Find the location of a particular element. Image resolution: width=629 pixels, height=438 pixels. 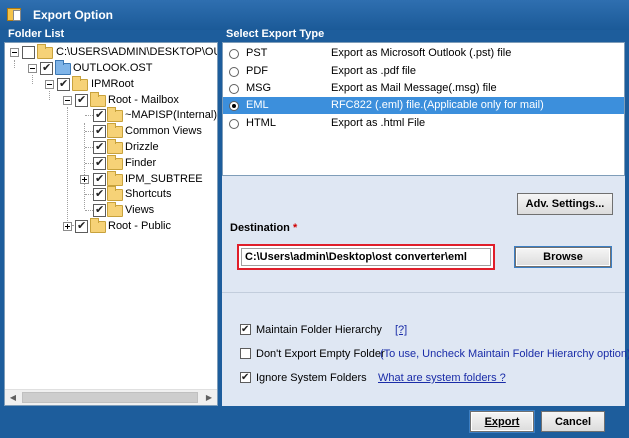

tree-node-label: Shortcuts is located at coordinates (148, 194).